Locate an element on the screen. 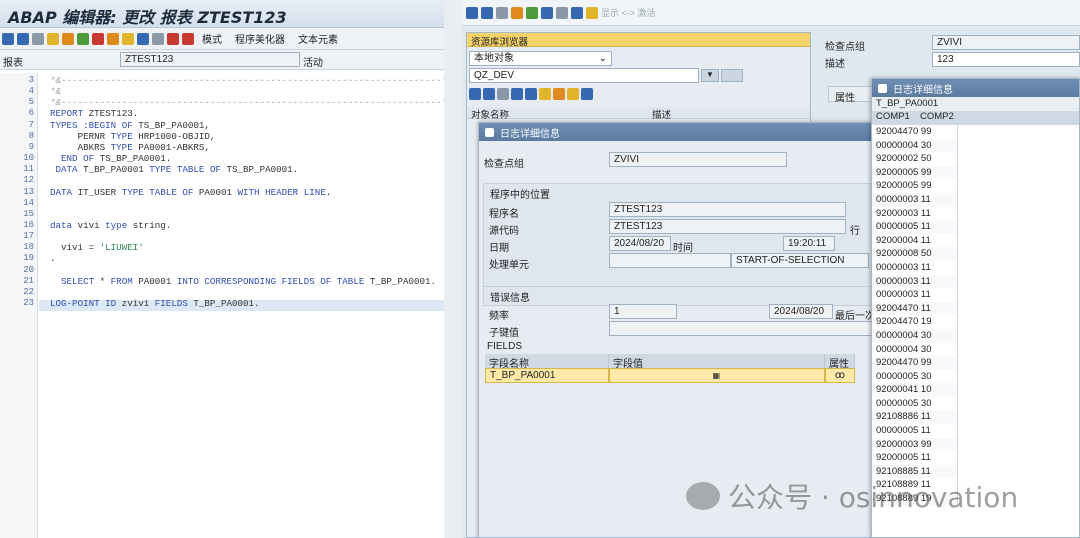  field-row-value: ▦ is located at coordinates (717, 375).